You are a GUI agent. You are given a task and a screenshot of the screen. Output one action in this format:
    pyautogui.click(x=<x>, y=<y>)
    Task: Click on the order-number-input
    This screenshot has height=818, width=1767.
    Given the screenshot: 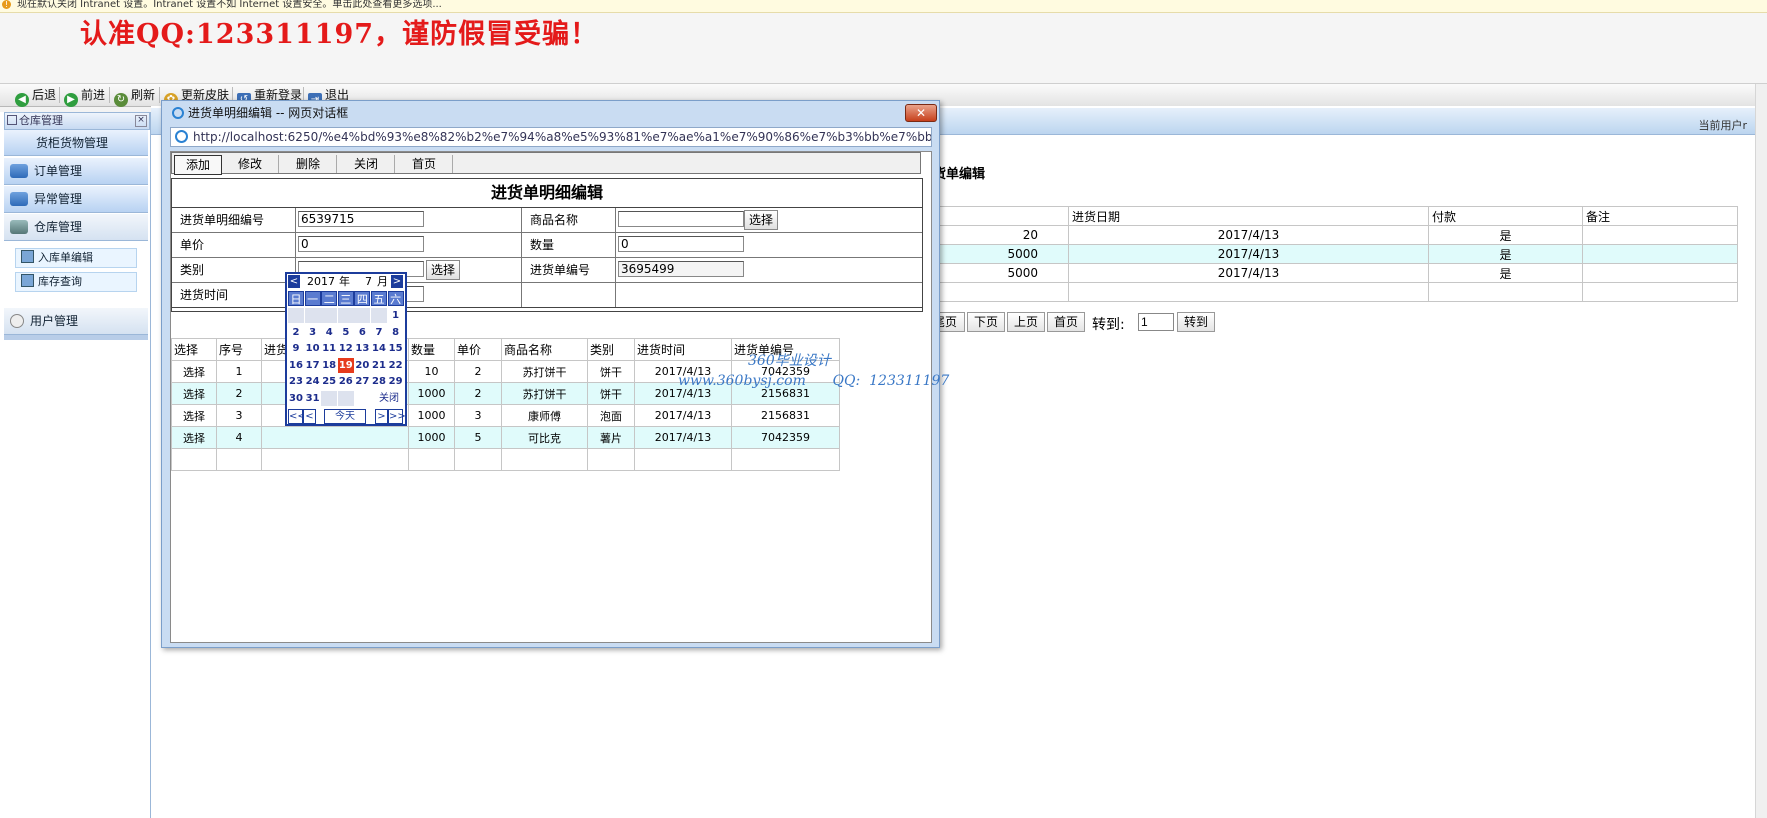 What is the action you would take?
    pyautogui.click(x=681, y=269)
    